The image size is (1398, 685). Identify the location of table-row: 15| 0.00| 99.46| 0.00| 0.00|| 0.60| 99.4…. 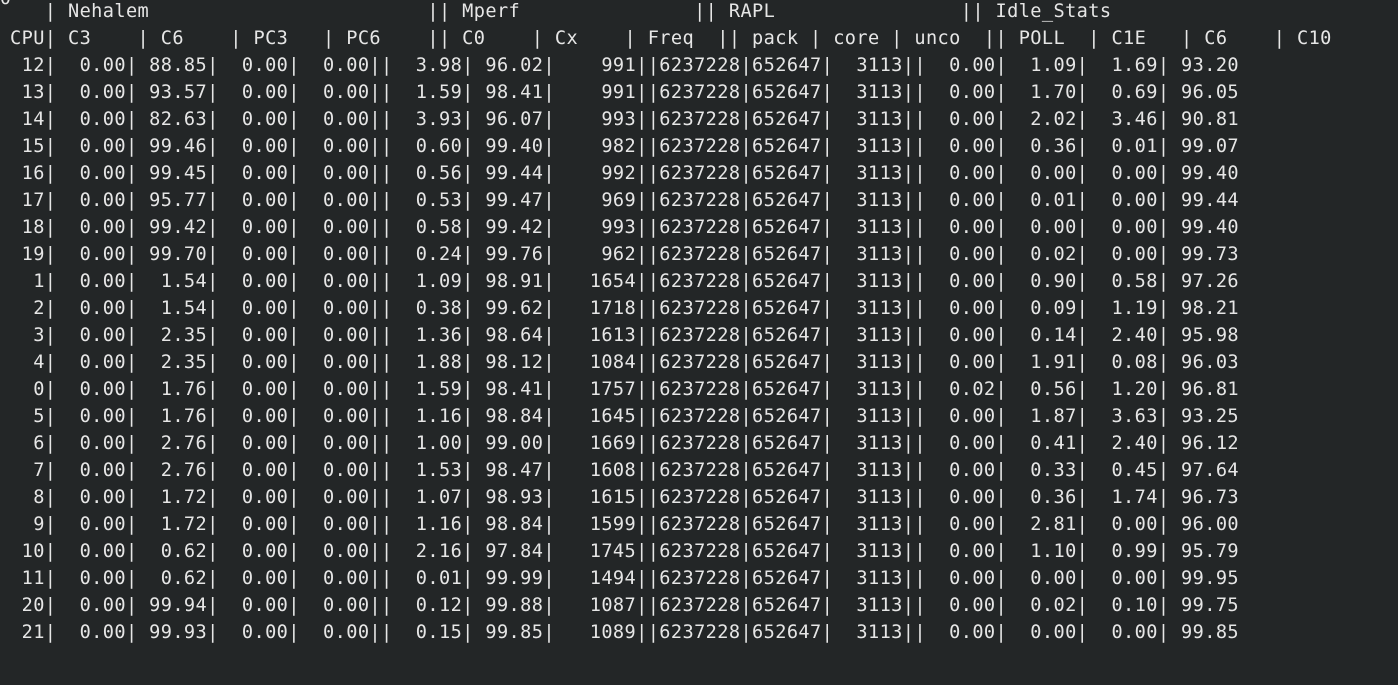
(625, 146).